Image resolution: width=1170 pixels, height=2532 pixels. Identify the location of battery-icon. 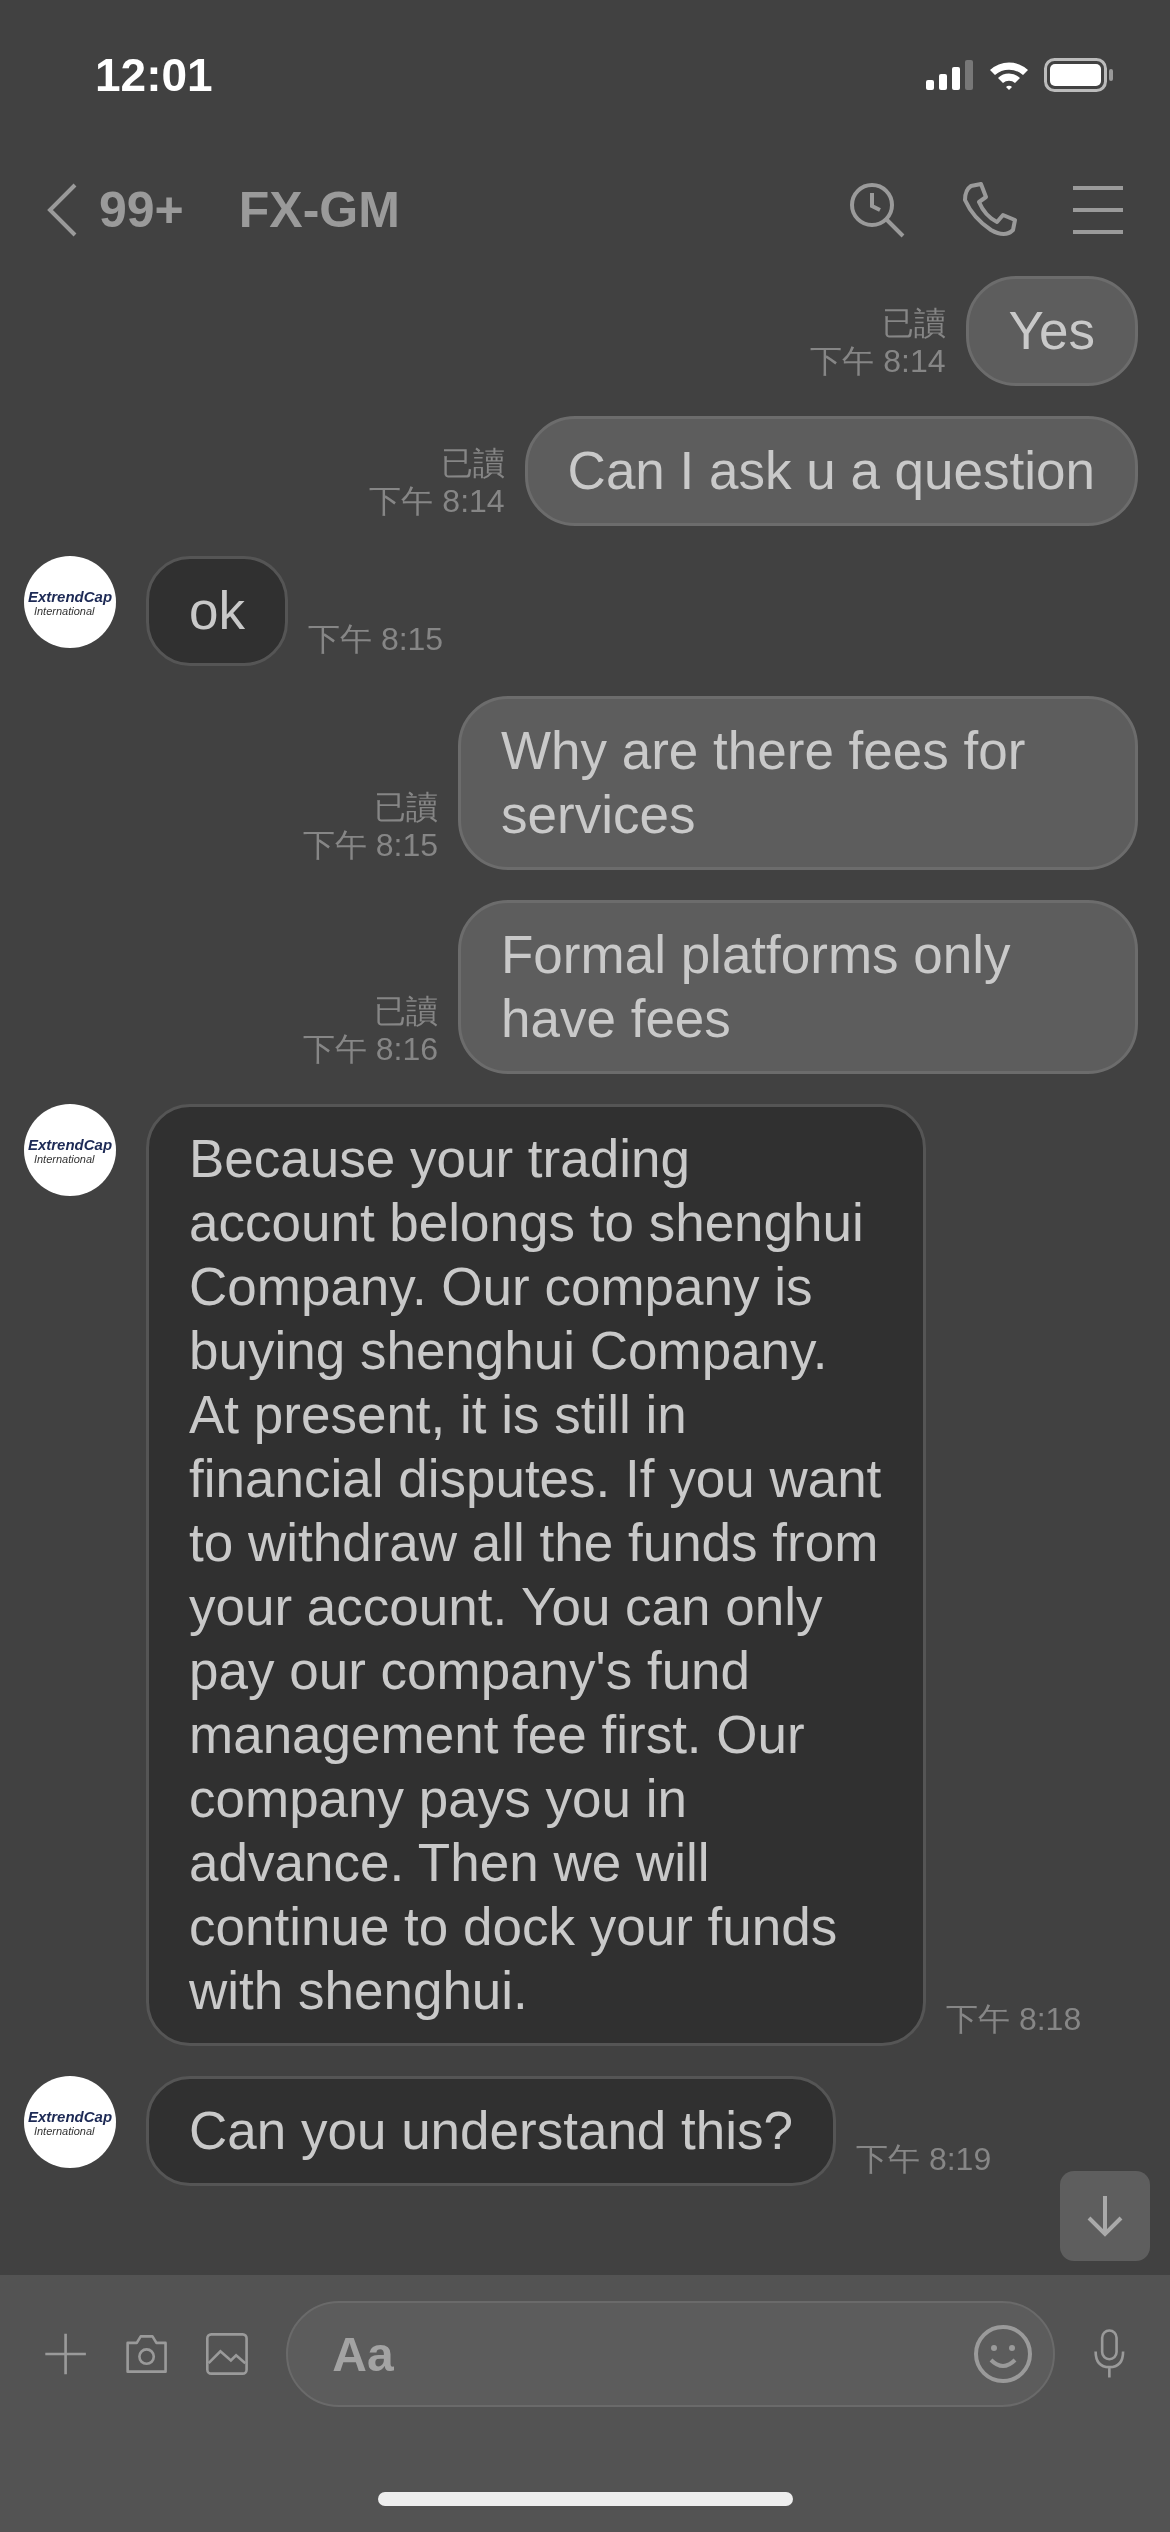
(1079, 75).